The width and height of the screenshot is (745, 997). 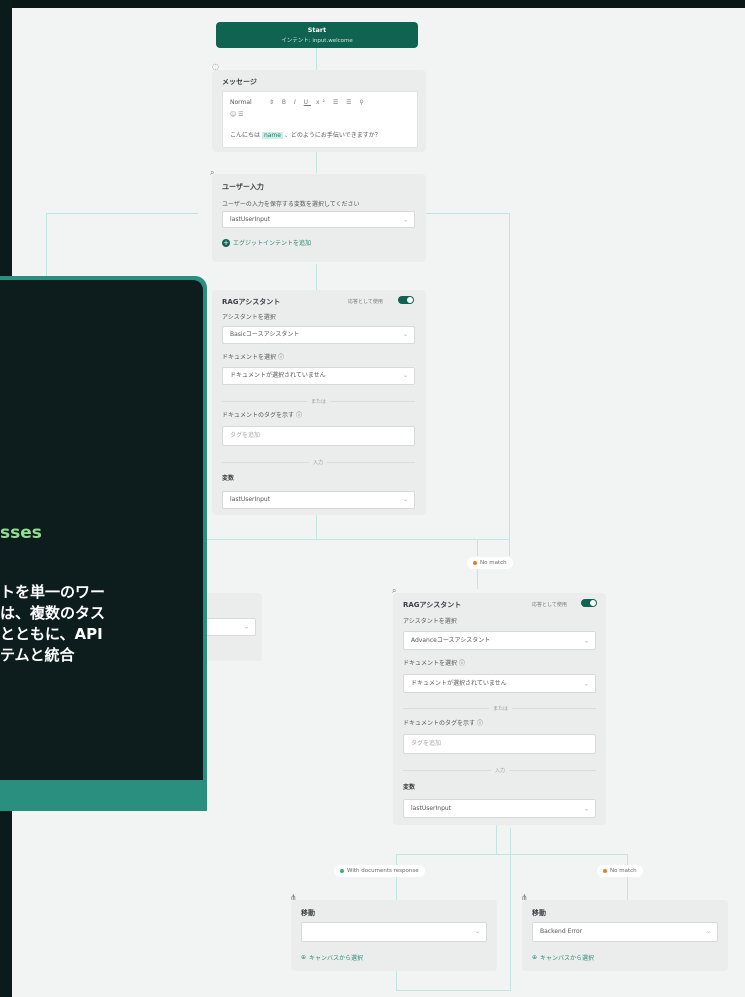 I want to click on no-match-badge-1: No match, so click(x=490, y=563).